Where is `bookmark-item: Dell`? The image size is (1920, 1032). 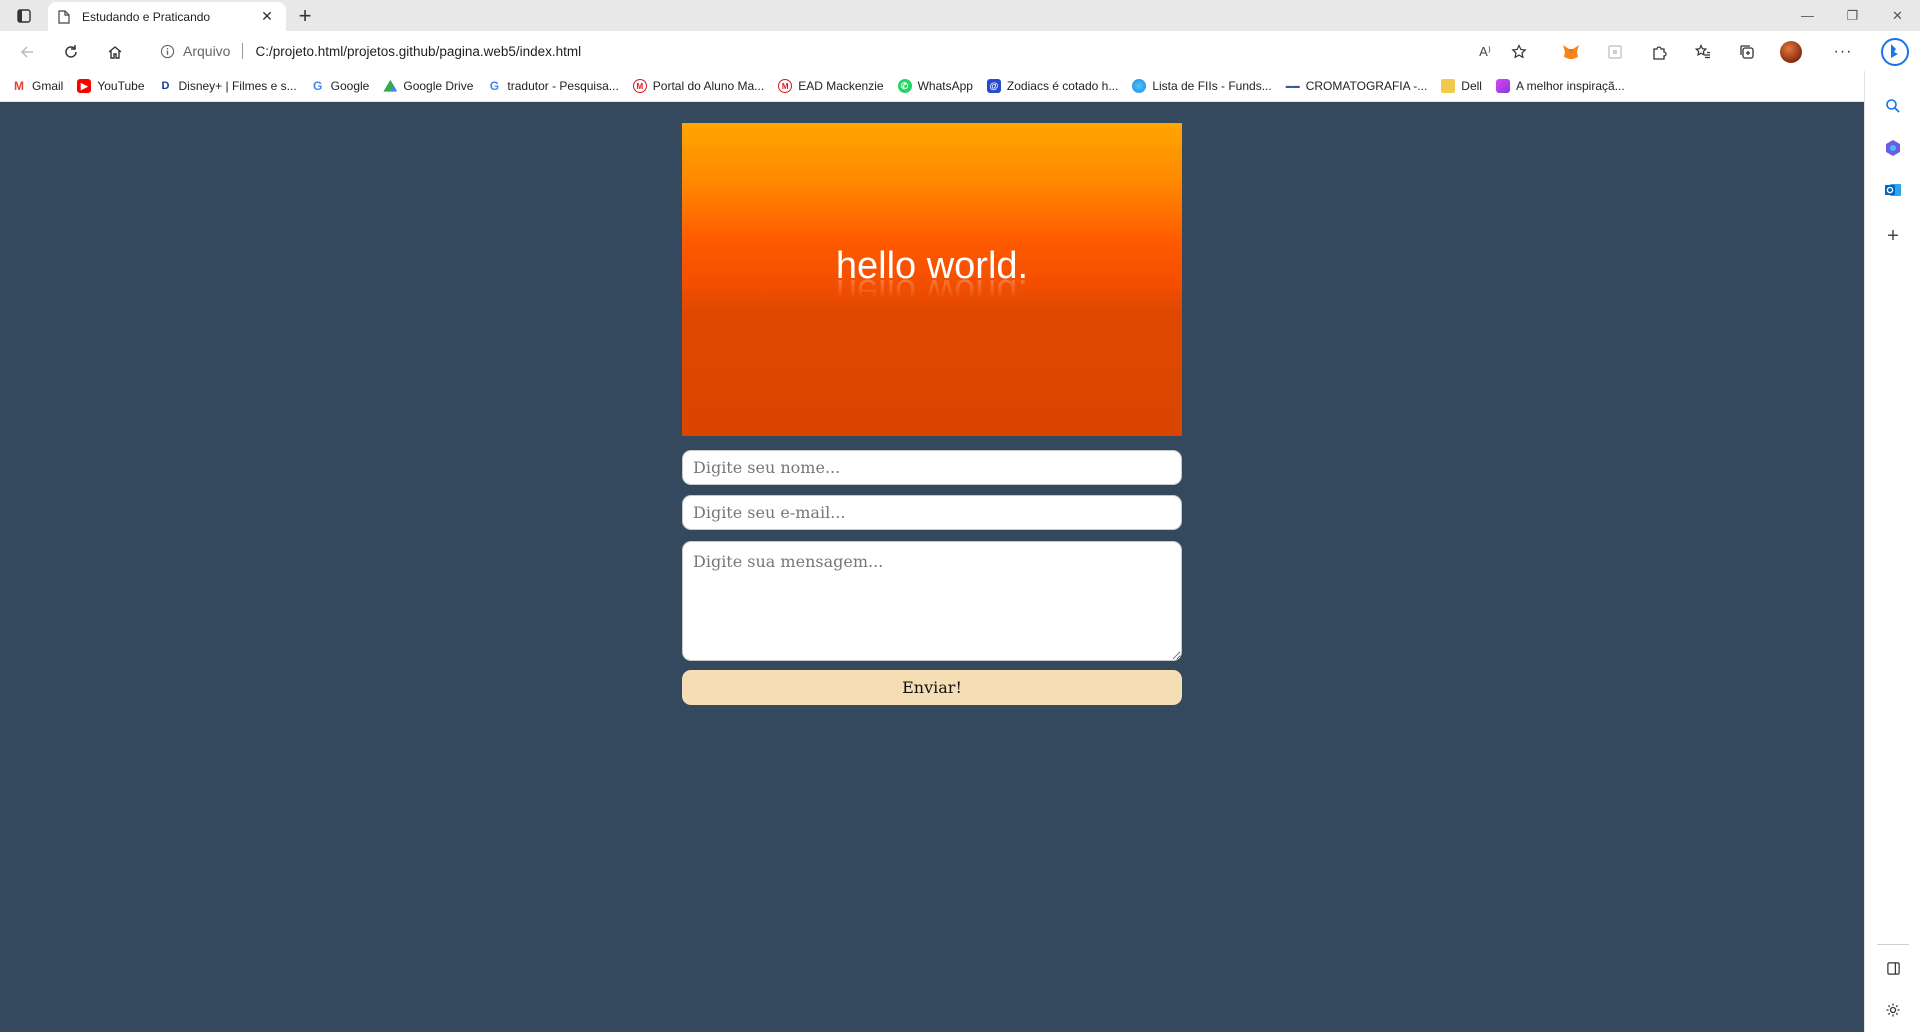 bookmark-item: Dell is located at coordinates (1461, 86).